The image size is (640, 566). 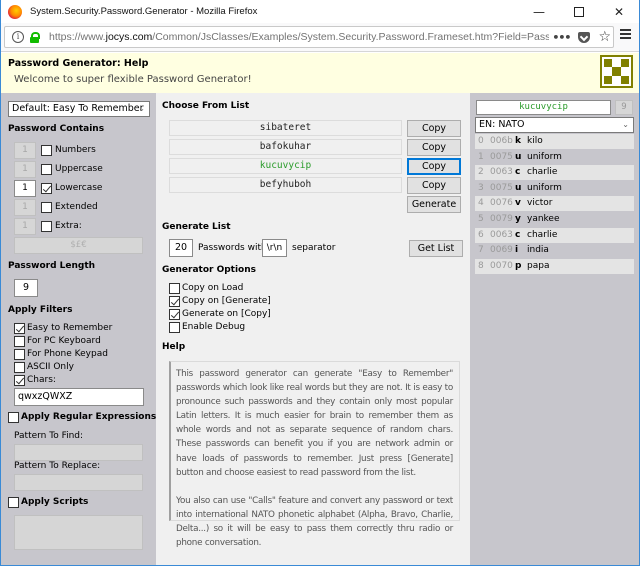 I want to click on nato-word: papa, so click(x=538, y=265).